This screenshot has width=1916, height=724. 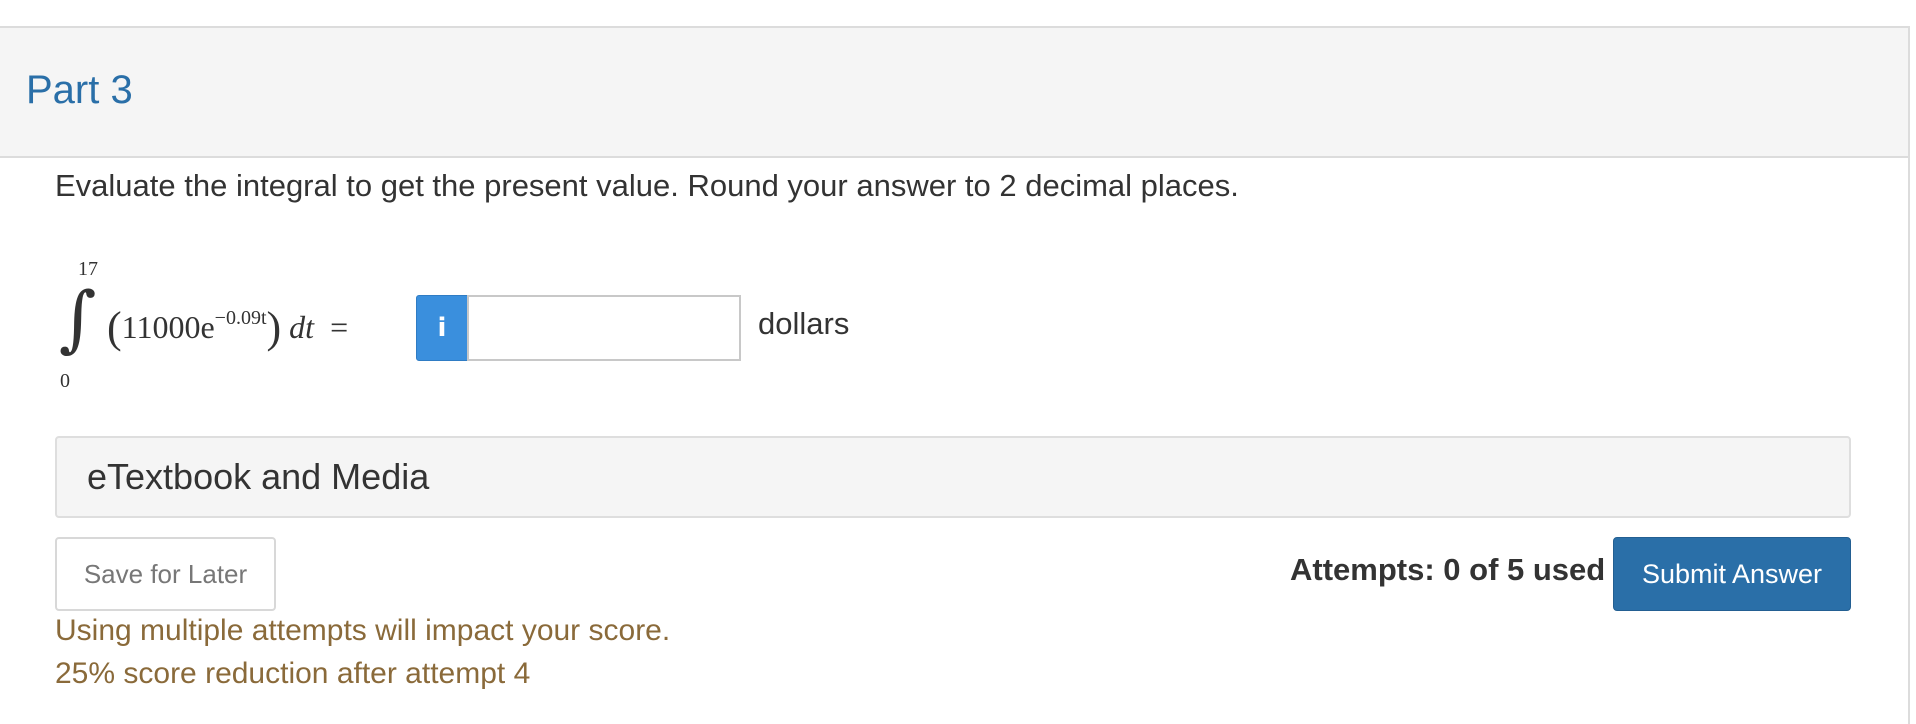 I want to click on part-title: Part 3, so click(x=79, y=90).